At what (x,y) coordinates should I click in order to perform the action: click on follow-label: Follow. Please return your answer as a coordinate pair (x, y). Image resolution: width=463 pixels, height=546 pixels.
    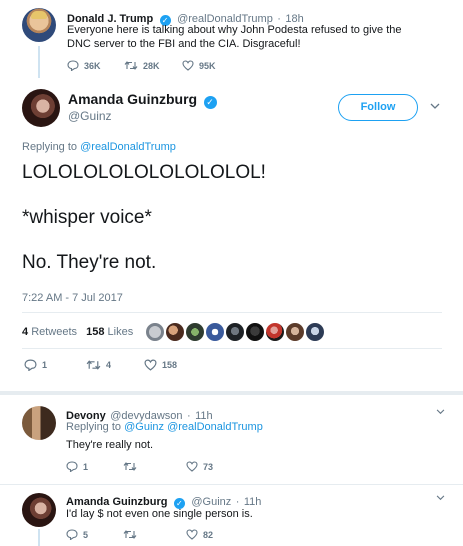
    Looking at the image, I should click on (378, 107).